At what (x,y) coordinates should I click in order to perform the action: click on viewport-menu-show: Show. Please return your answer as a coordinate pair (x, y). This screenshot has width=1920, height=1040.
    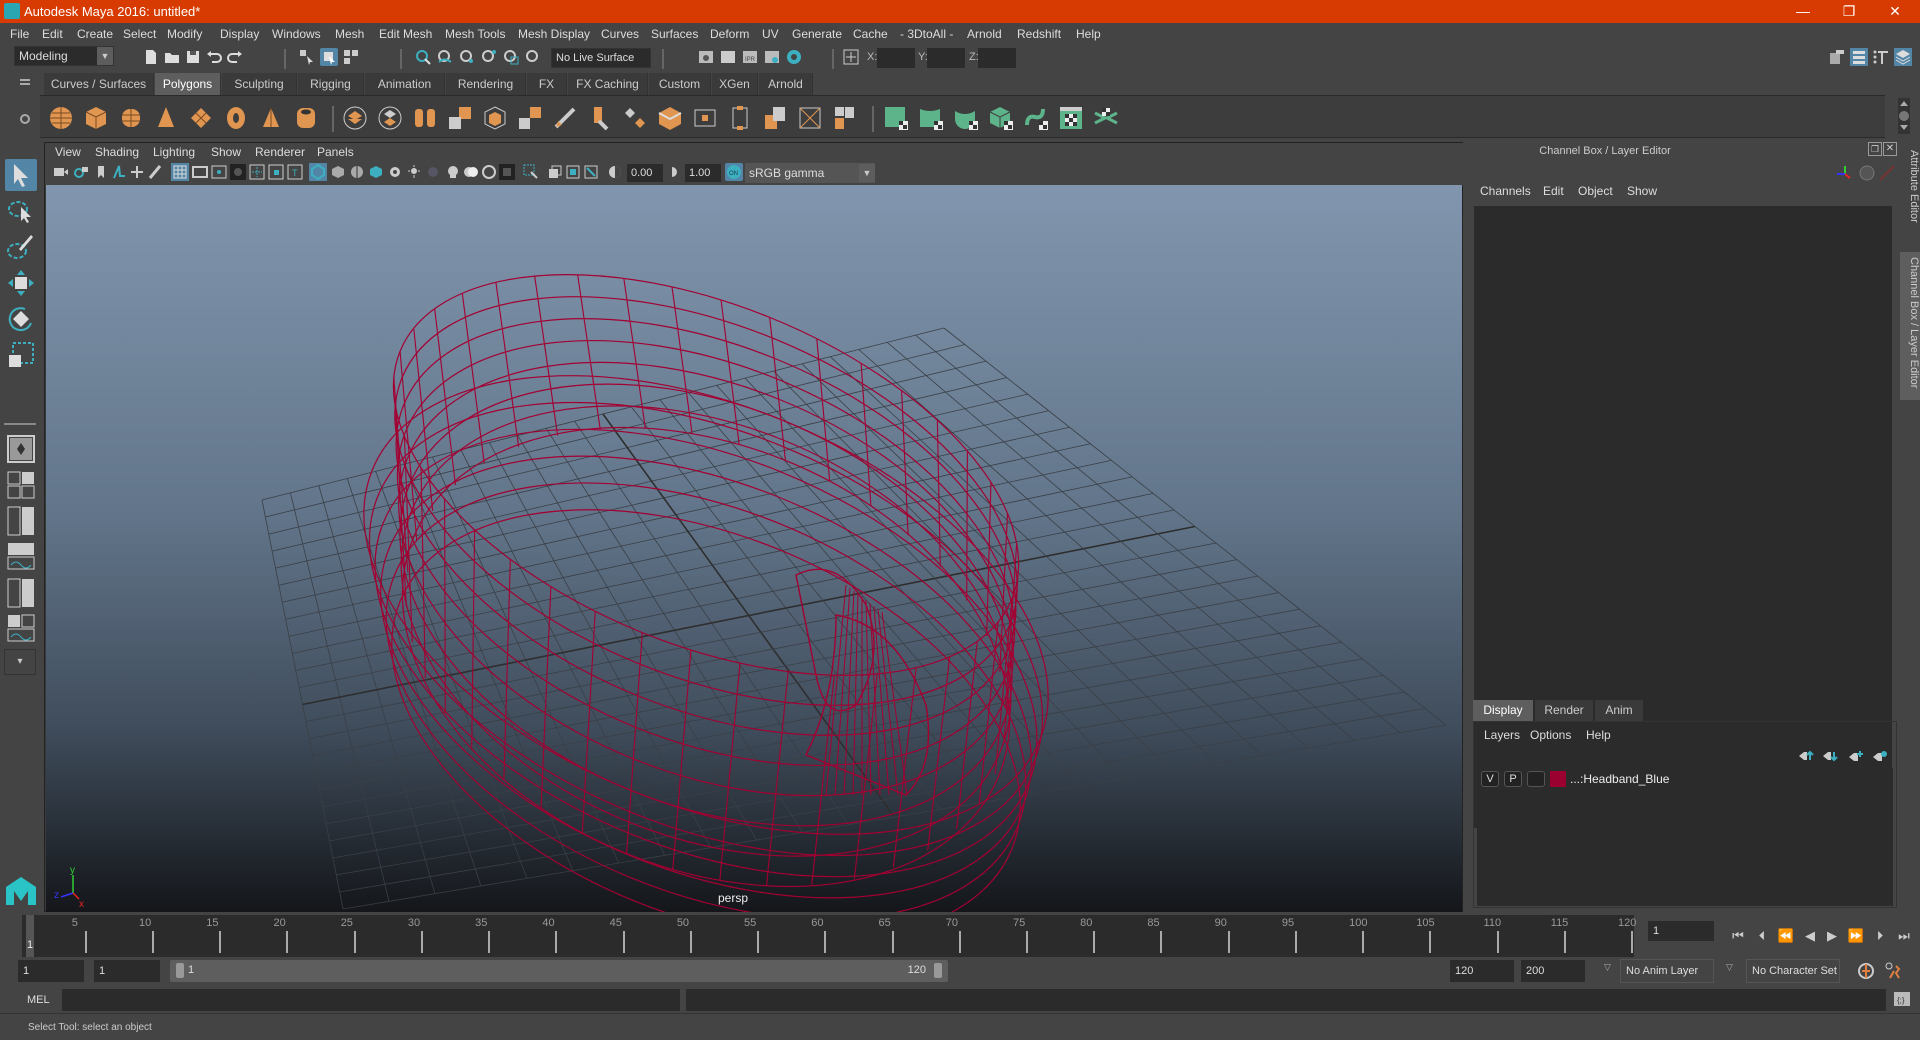
    Looking at the image, I should click on (226, 152).